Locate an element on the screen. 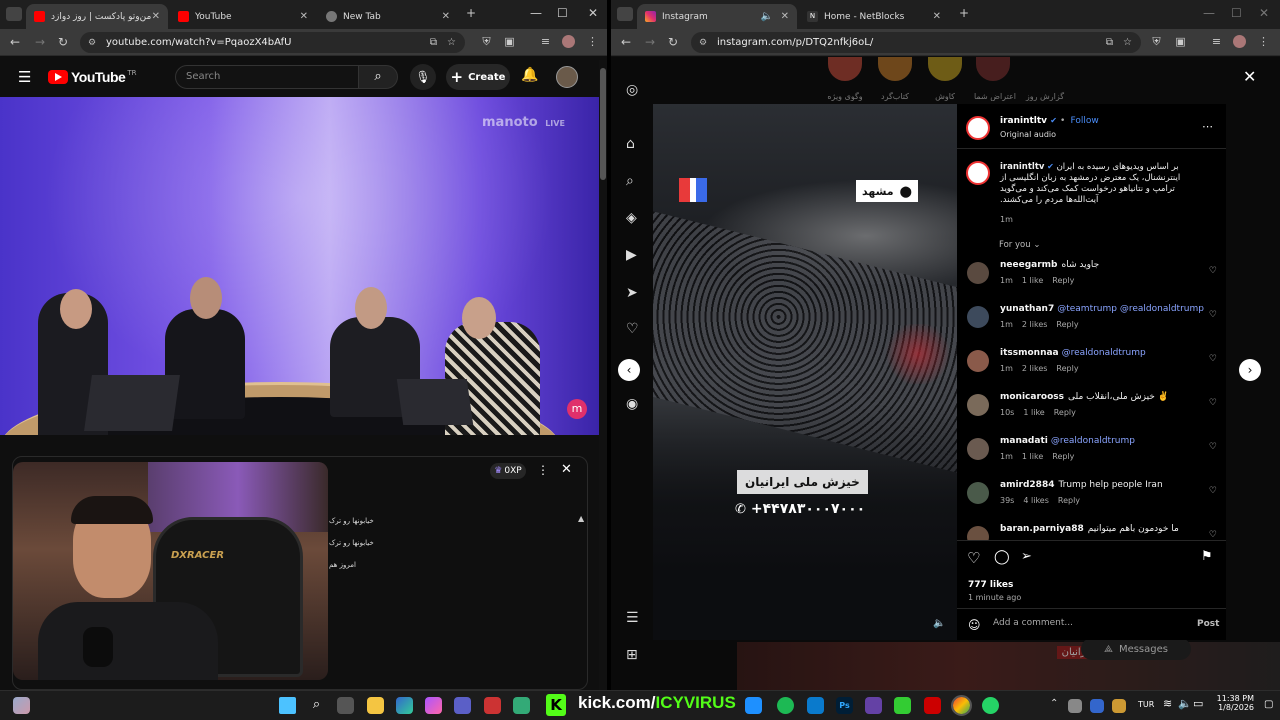  close-modal-icon: ✕ is located at coordinates (1249, 76).